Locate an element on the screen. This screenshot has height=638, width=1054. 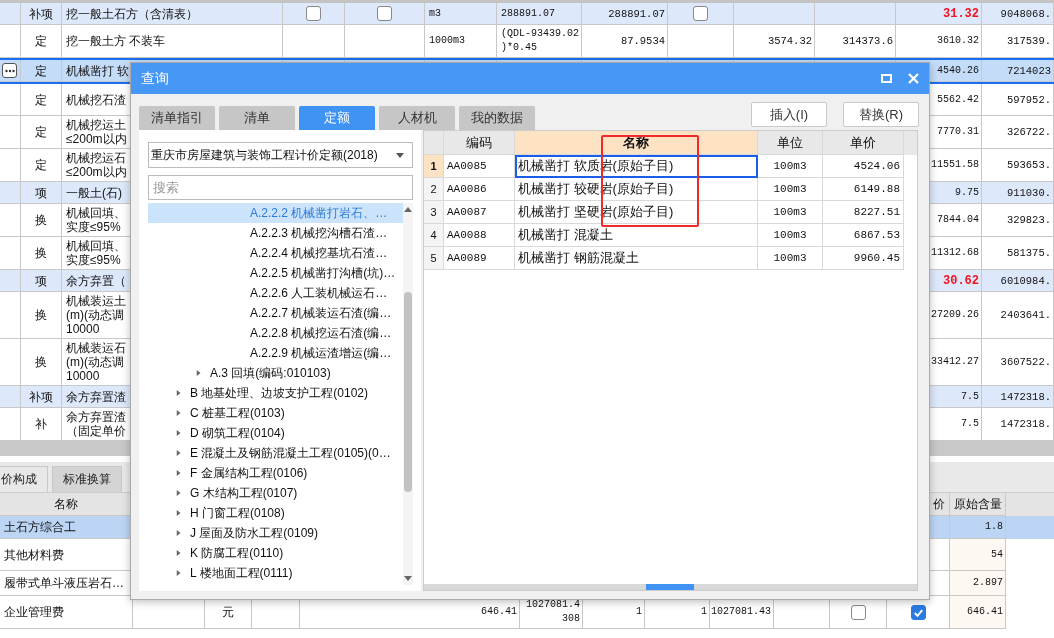
table-cell: 54 is located at coordinates (978, 555).